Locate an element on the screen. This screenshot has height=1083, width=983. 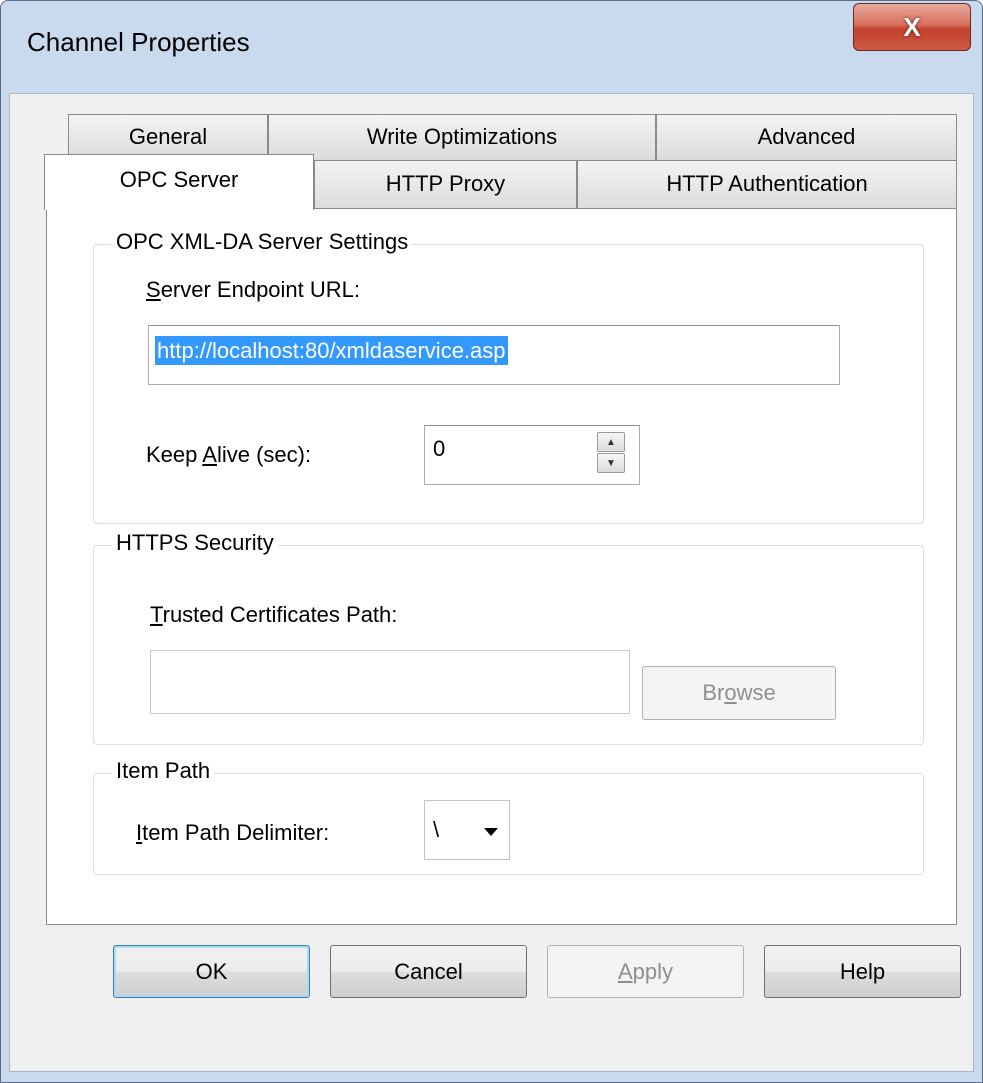
tab-http-authentication-label: HTTP Authentication is located at coordinates (767, 183).